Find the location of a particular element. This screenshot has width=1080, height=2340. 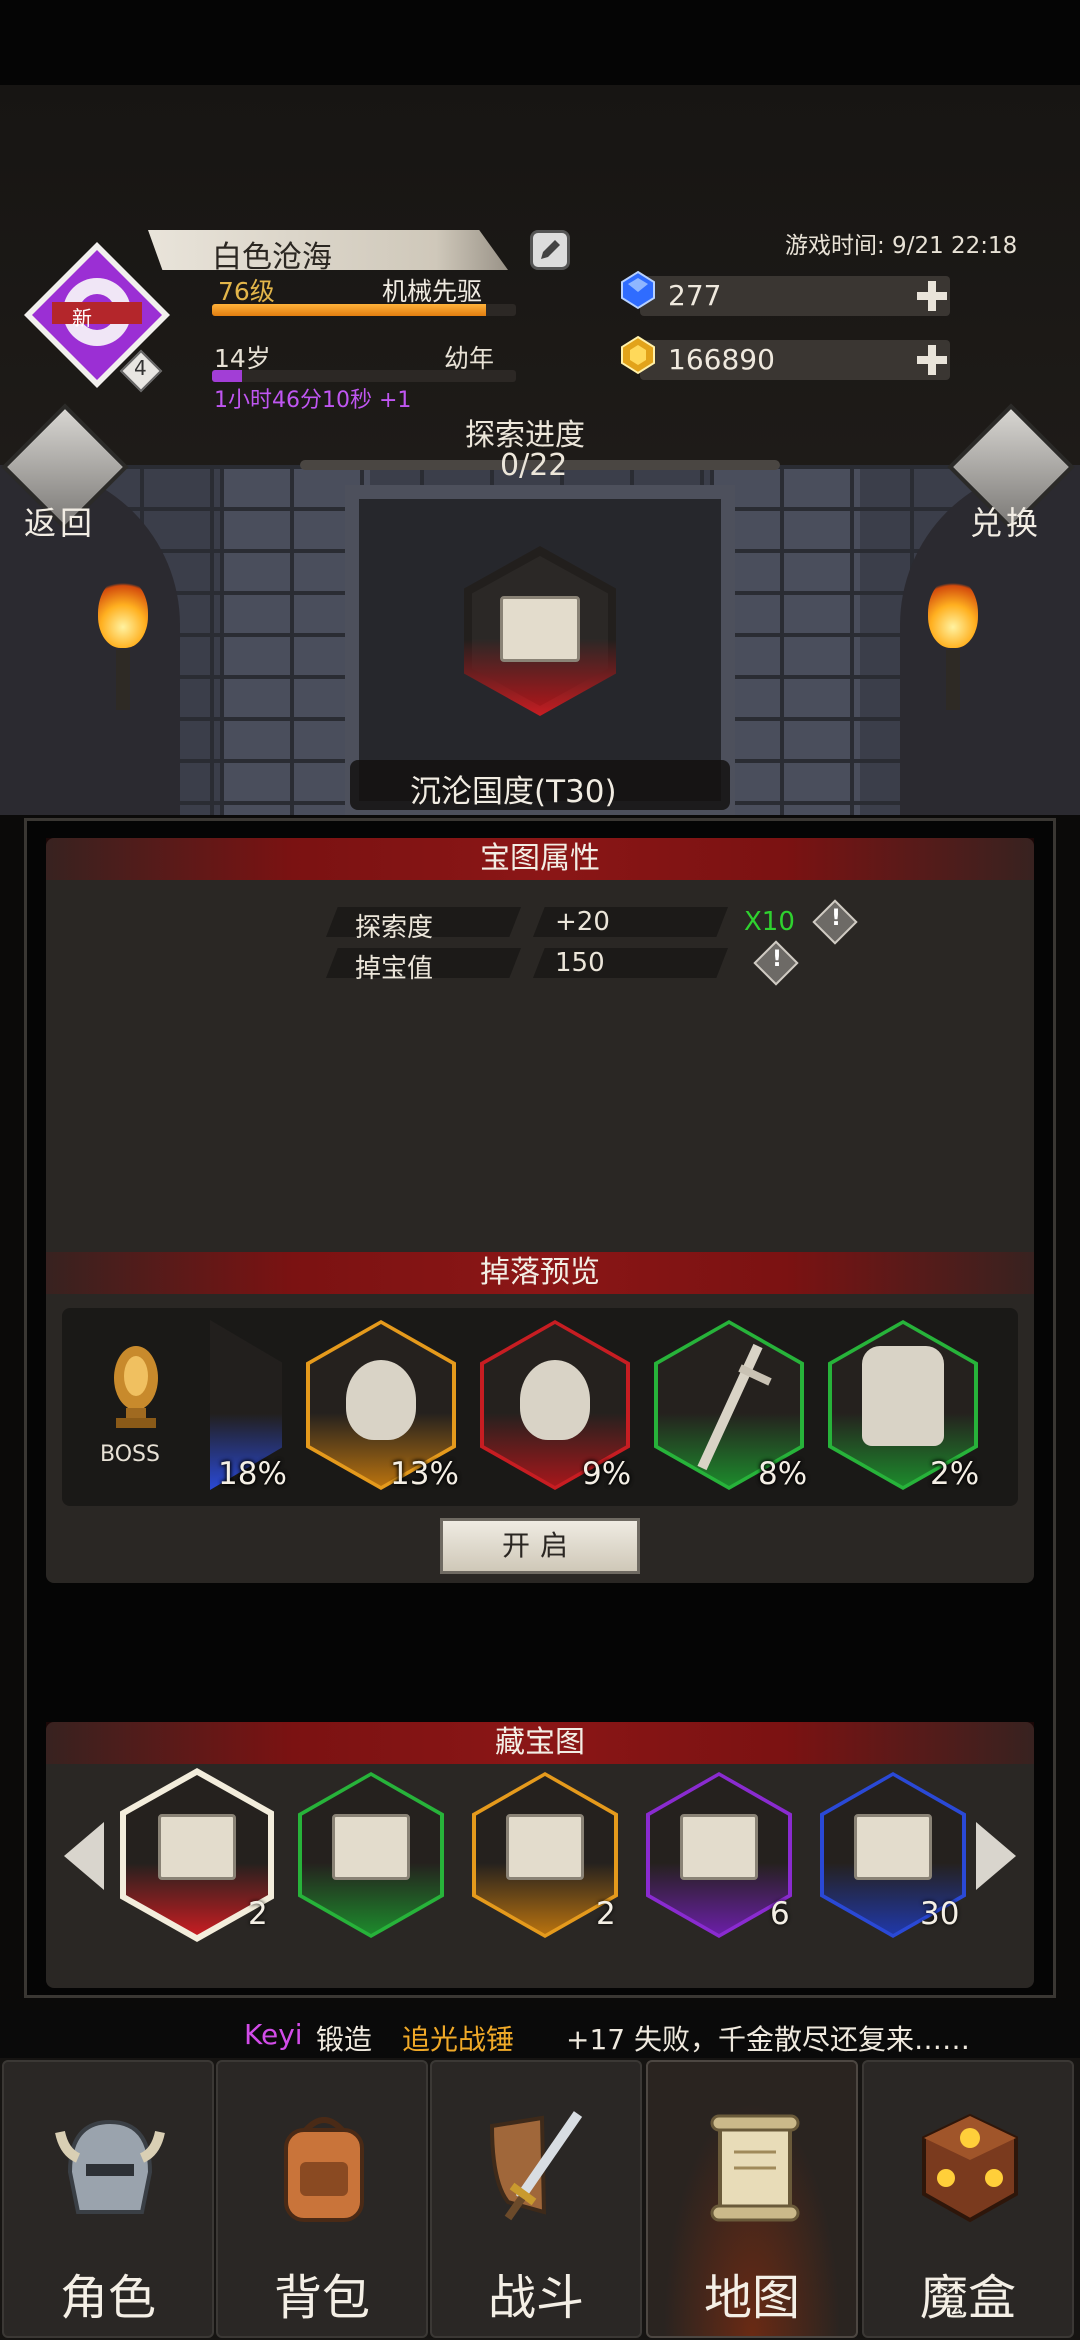

drop-item-pct: 18% is located at coordinates (252, 1474).